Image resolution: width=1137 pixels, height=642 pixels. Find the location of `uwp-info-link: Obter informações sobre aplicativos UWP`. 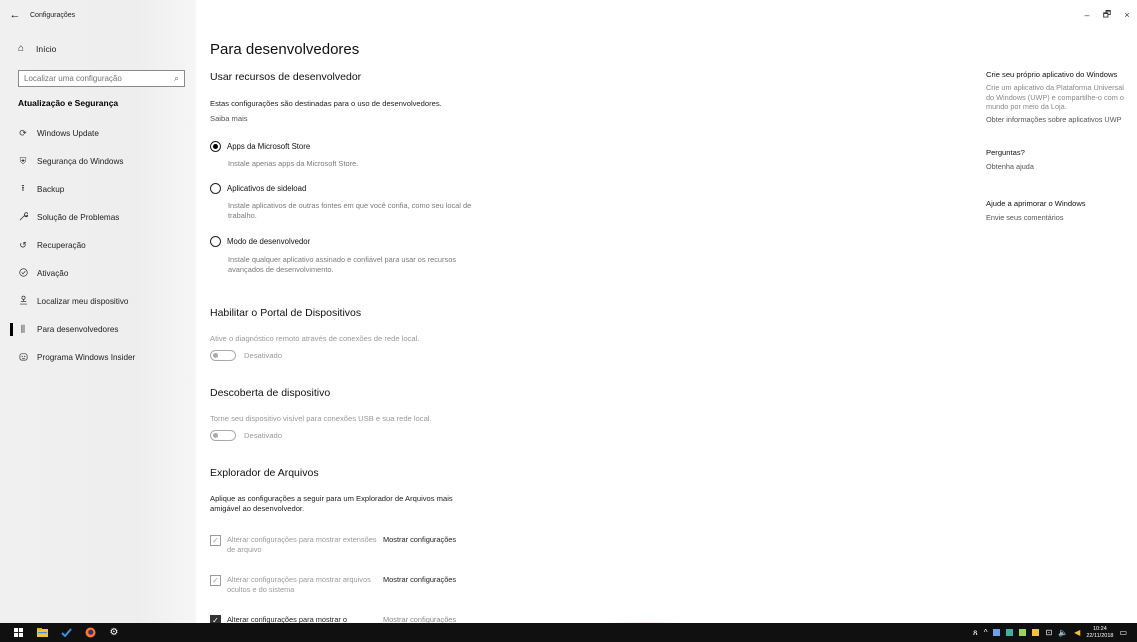

uwp-info-link: Obter informações sobre aplicativos UWP is located at coordinates (1058, 120).